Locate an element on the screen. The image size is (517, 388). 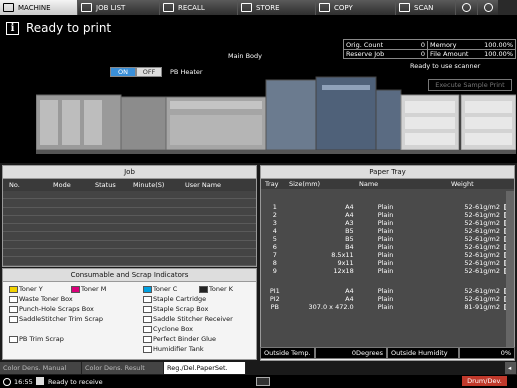
table-row: 1 A4 Plain 52-61g/m2 is located at coordinates (387, 207).